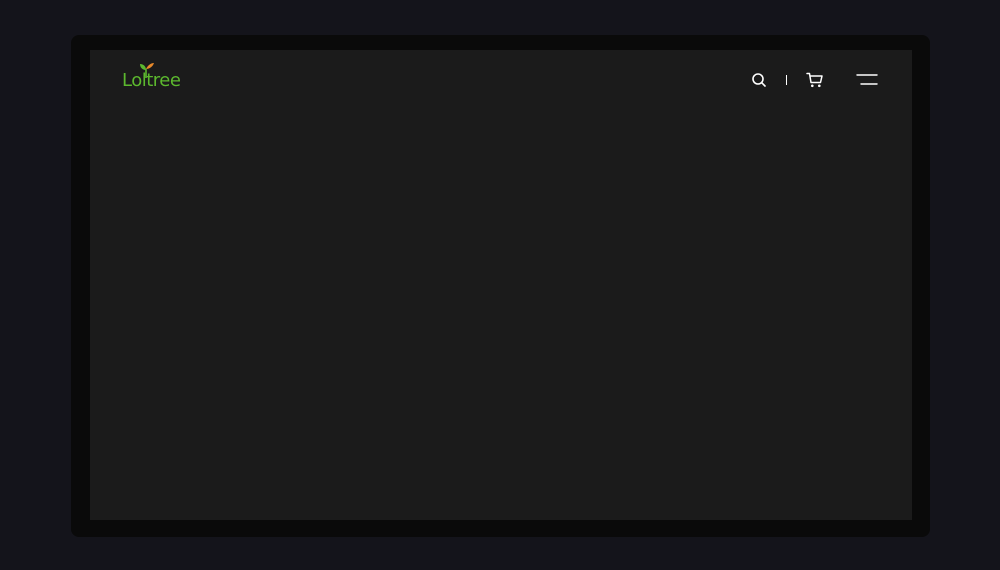 Image resolution: width=1000 pixels, height=570 pixels. What do you see at coordinates (786, 80) in the screenshot?
I see `header-divider` at bounding box center [786, 80].